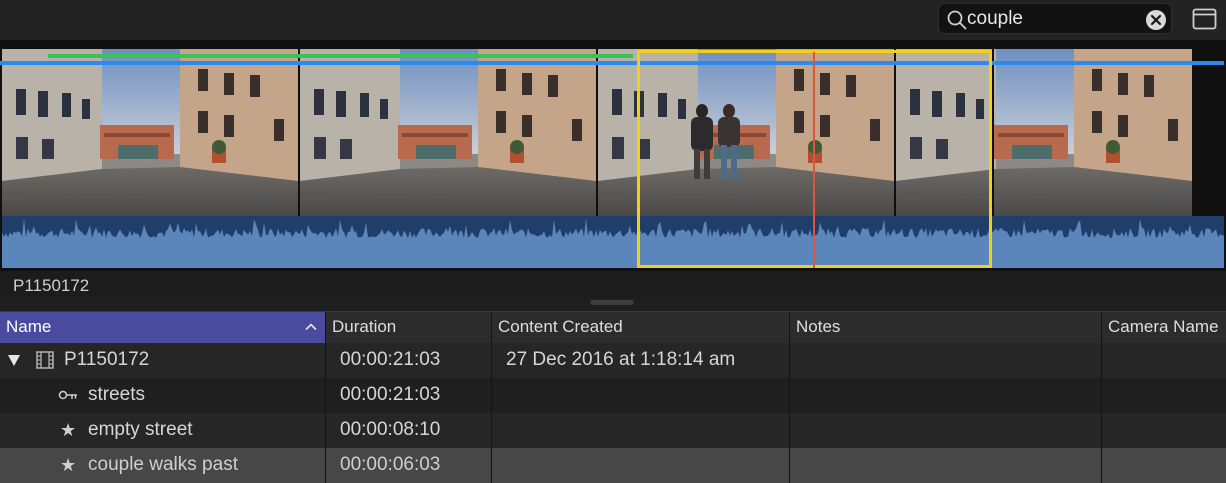 The image size is (1226, 483). What do you see at coordinates (1156, 20) in the screenshot?
I see `clear-search-icon` at bounding box center [1156, 20].